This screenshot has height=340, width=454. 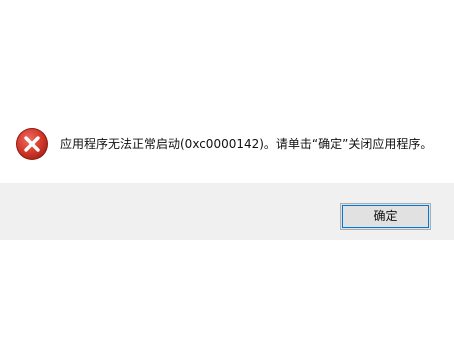 I want to click on ok-button: 确定, so click(x=385, y=216).